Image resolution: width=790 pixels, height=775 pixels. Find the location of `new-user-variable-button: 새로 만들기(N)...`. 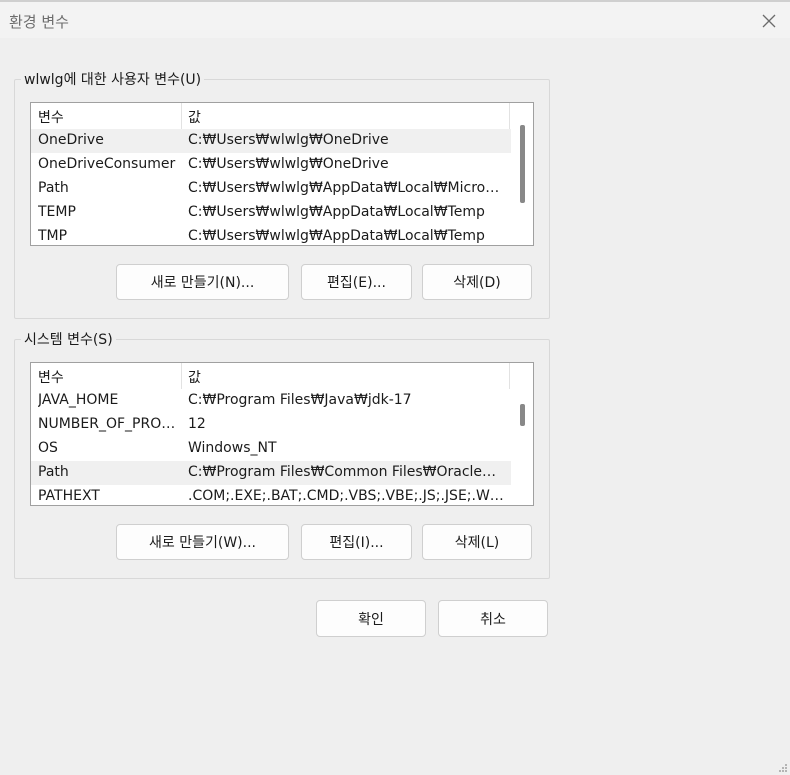

new-user-variable-button: 새로 만들기(N)... is located at coordinates (202, 282).